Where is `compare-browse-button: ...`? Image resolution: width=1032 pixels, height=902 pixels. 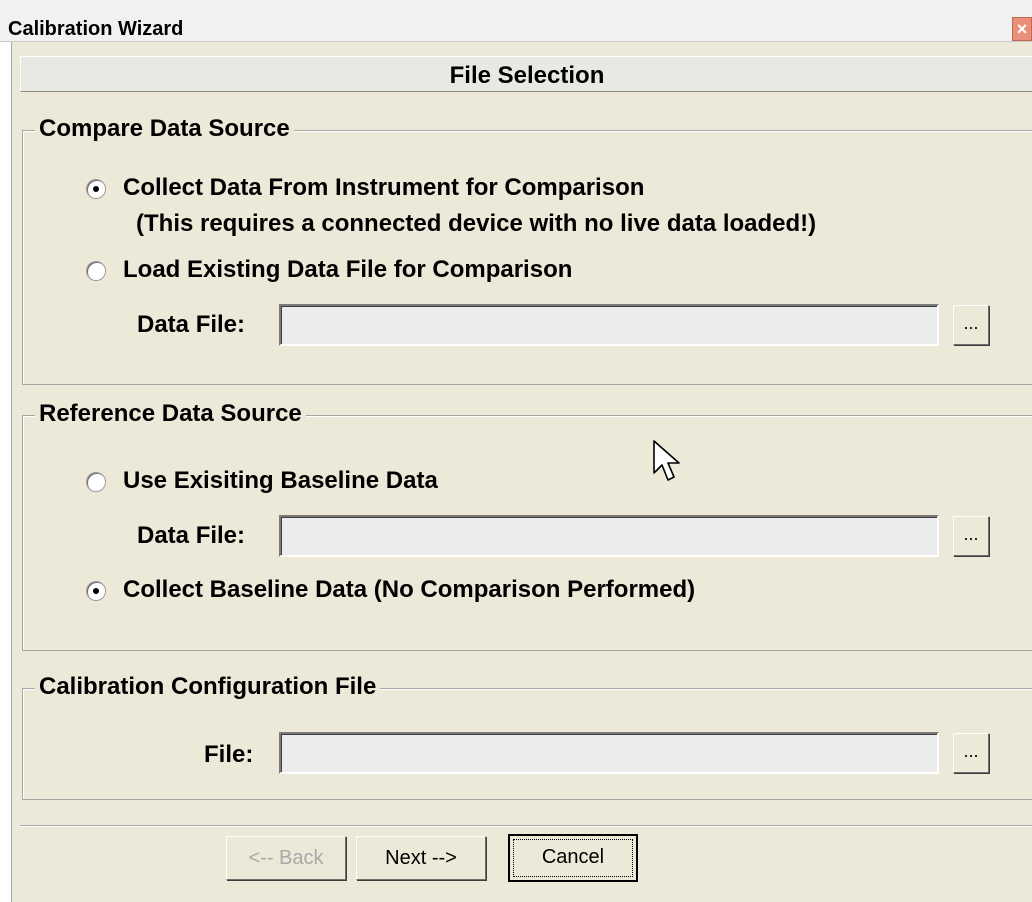 compare-browse-button: ... is located at coordinates (971, 325).